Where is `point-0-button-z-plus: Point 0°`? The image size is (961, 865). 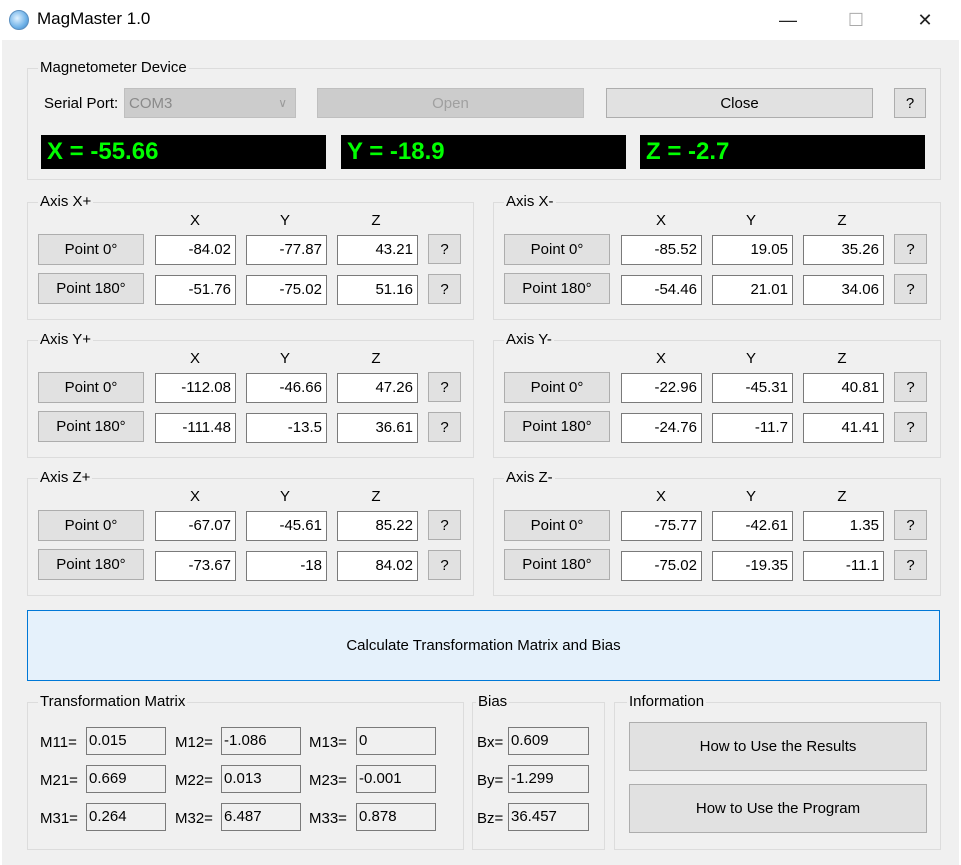
point-0-button-z-plus: Point 0° is located at coordinates (91, 525).